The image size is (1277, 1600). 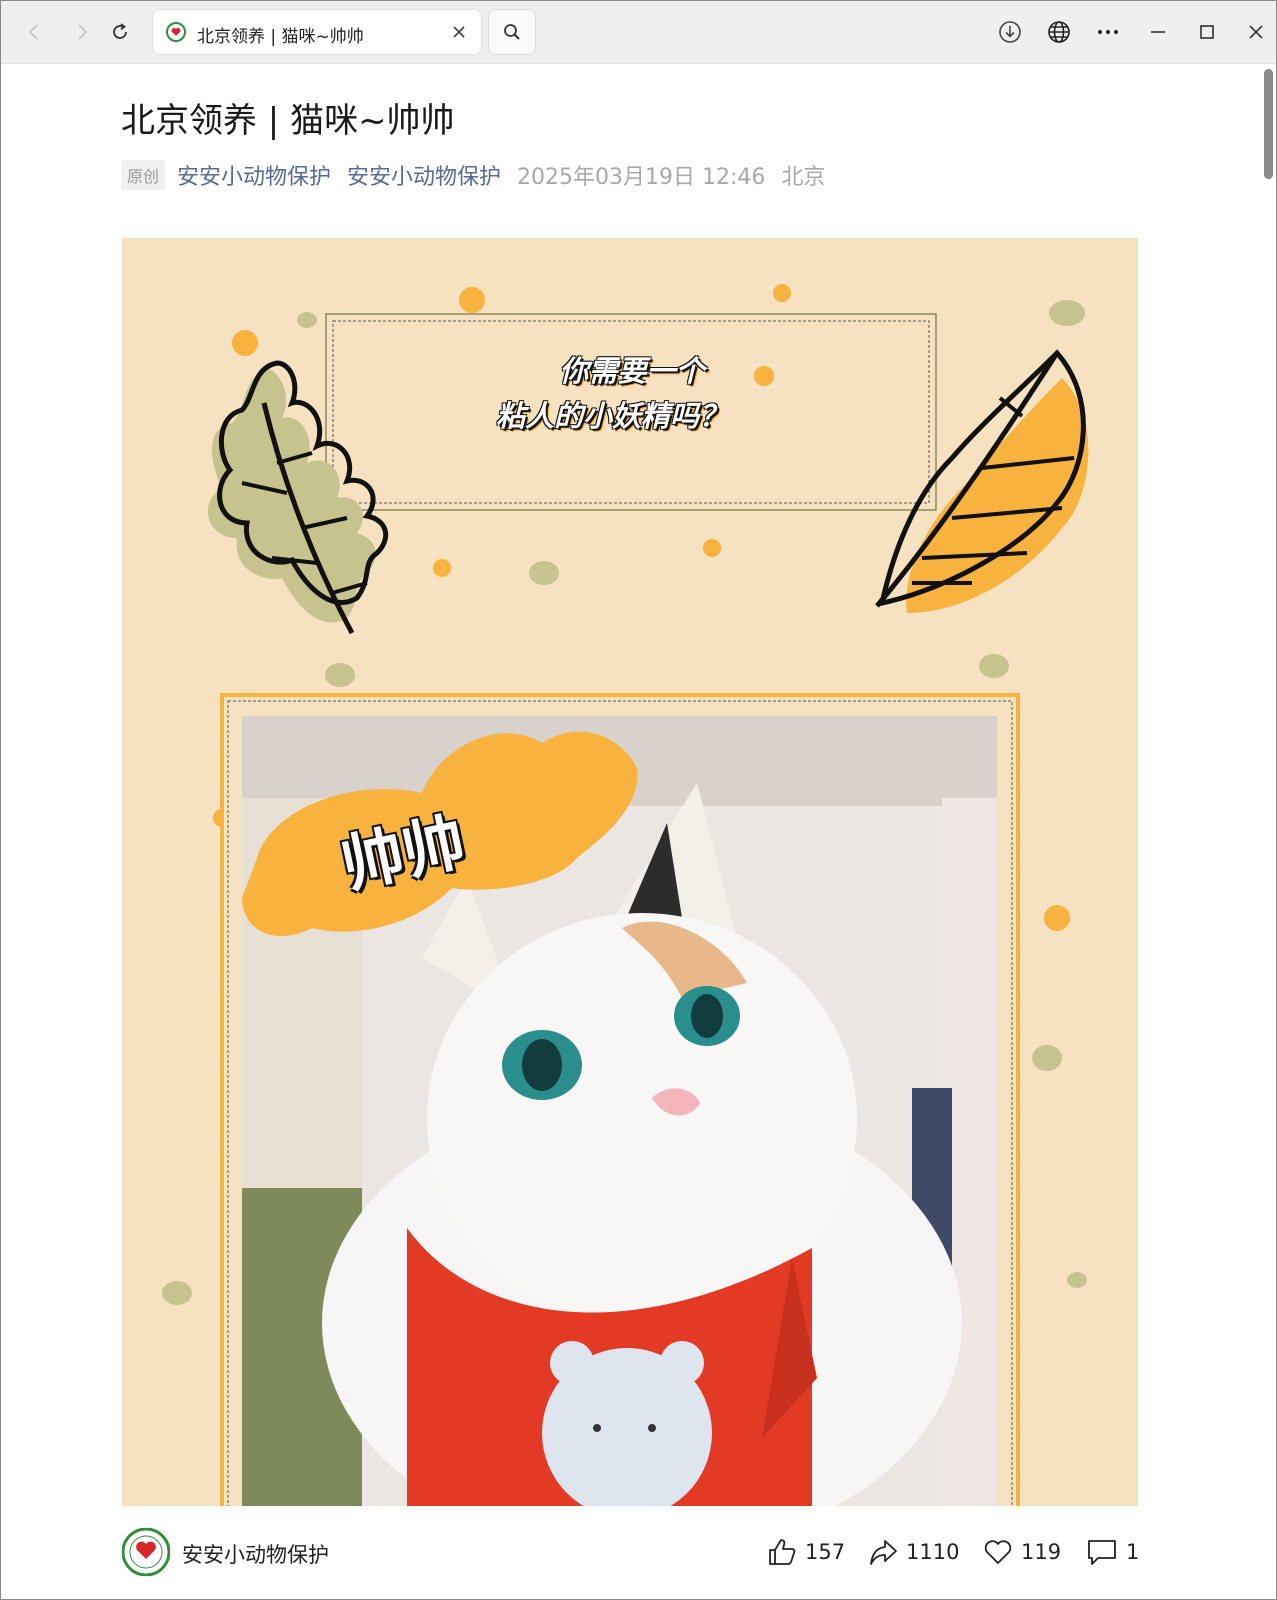 What do you see at coordinates (82, 32) in the screenshot?
I see `chevron-right-icon` at bounding box center [82, 32].